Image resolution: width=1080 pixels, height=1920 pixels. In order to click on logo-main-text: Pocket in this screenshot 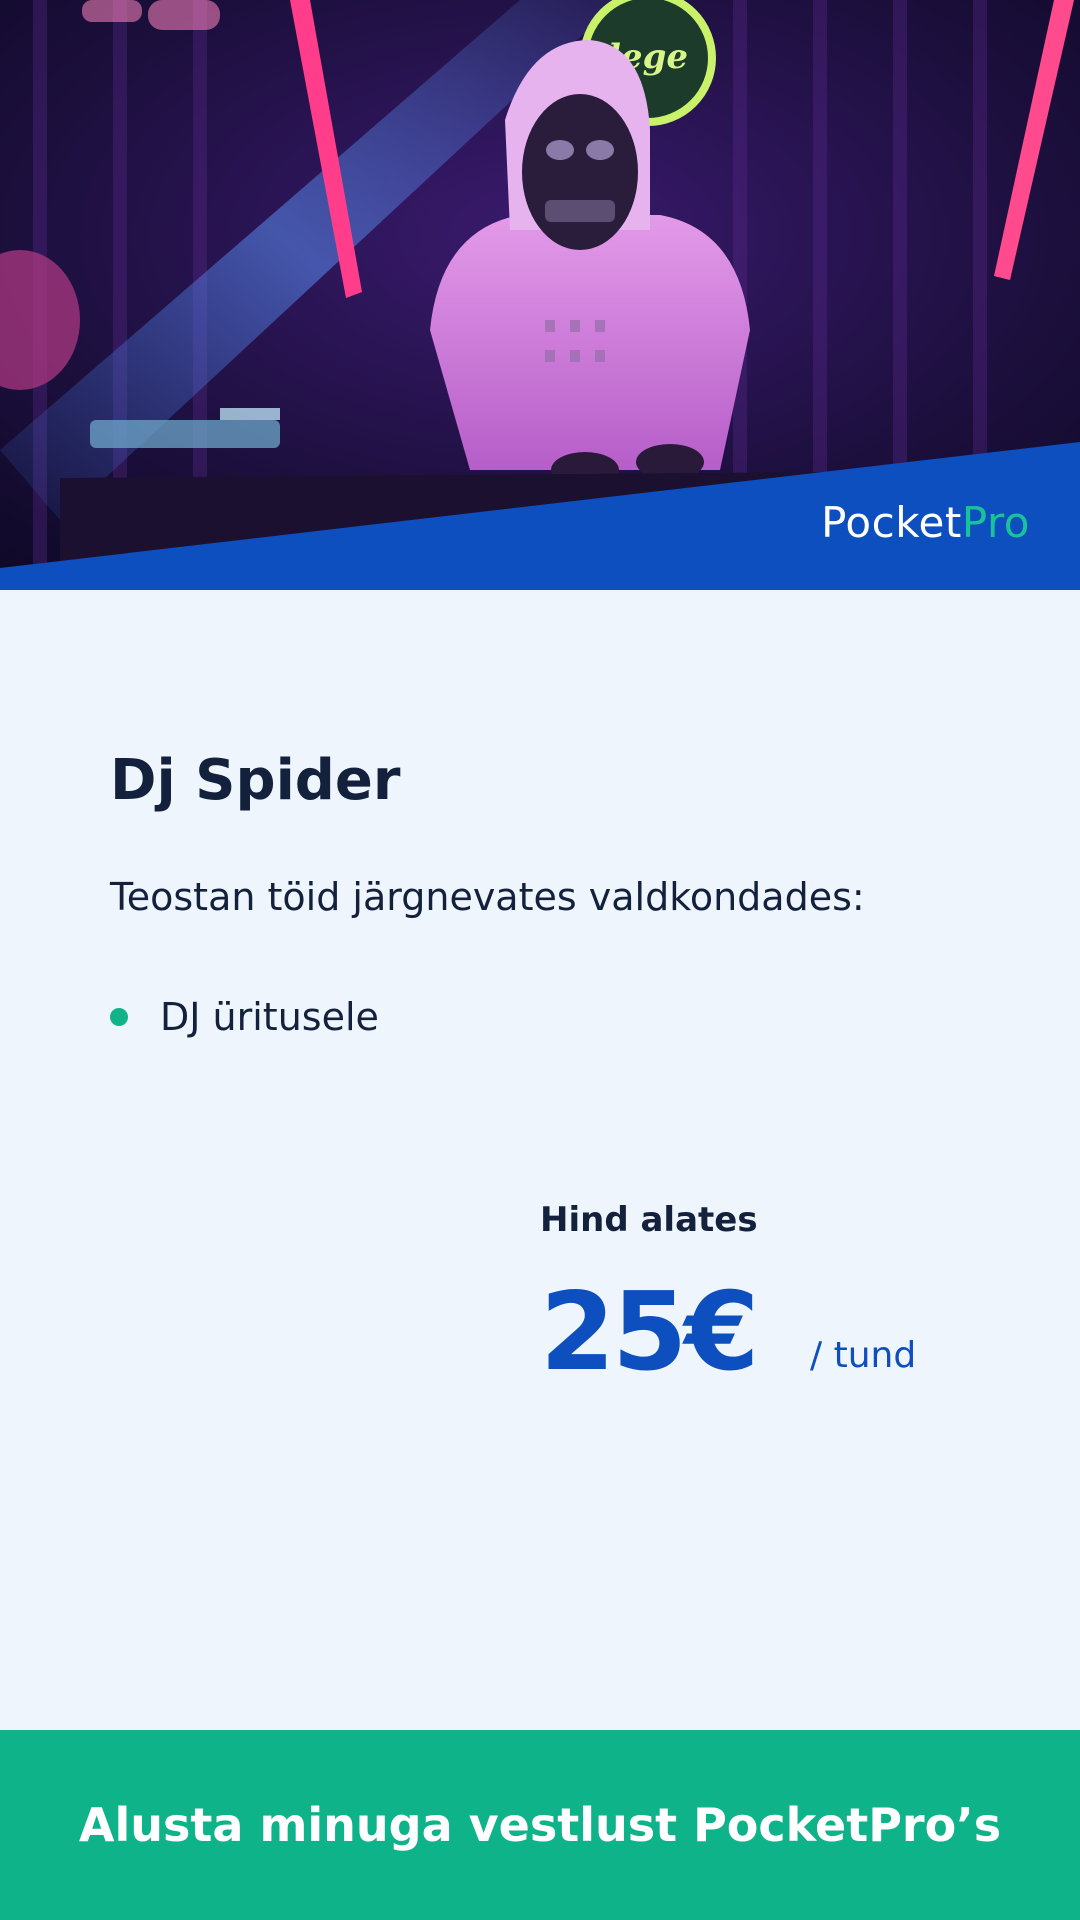, I will do `click(891, 522)`.